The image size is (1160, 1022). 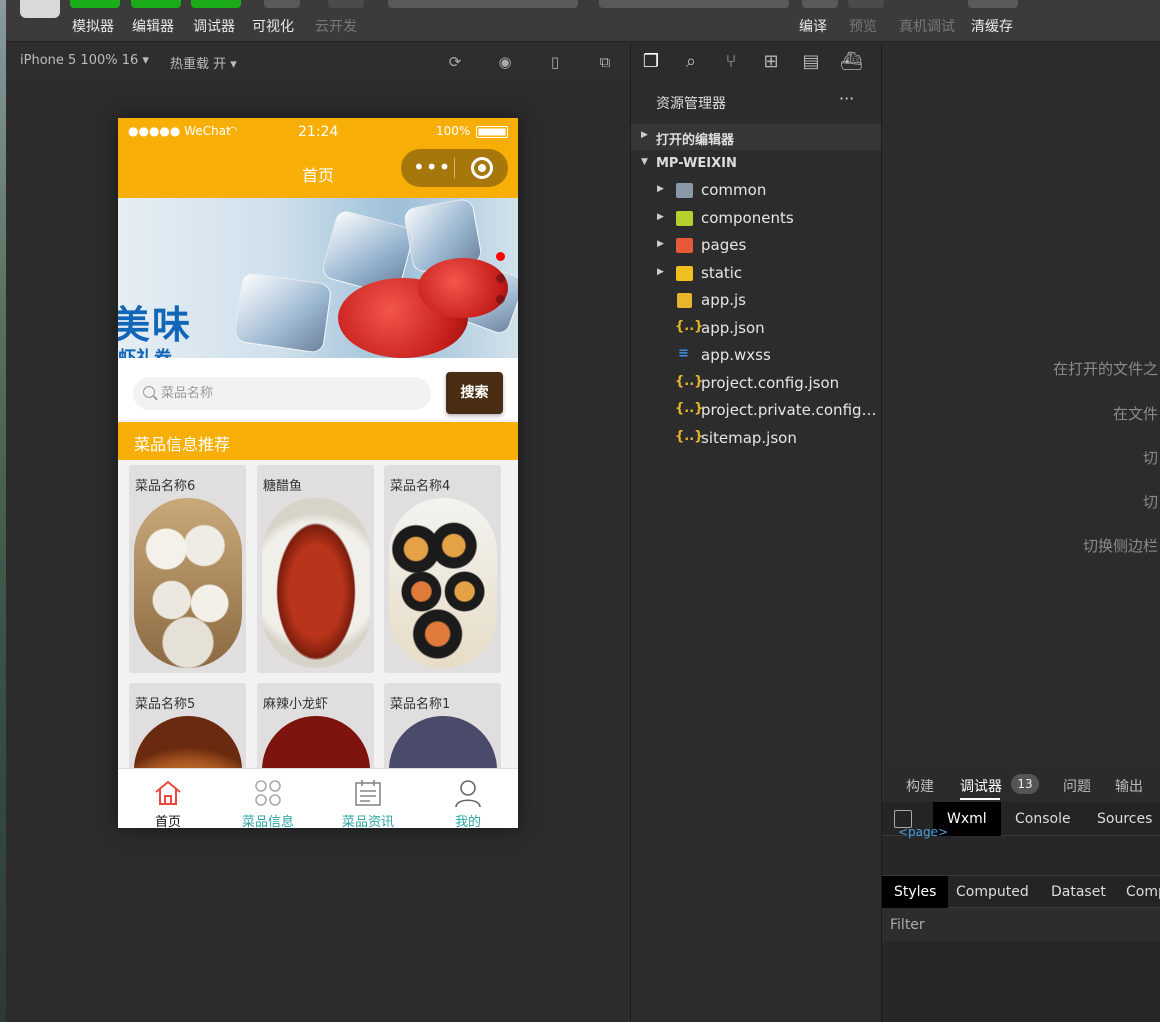 I want to click on tab-component: Comp, so click(x=1143, y=892).